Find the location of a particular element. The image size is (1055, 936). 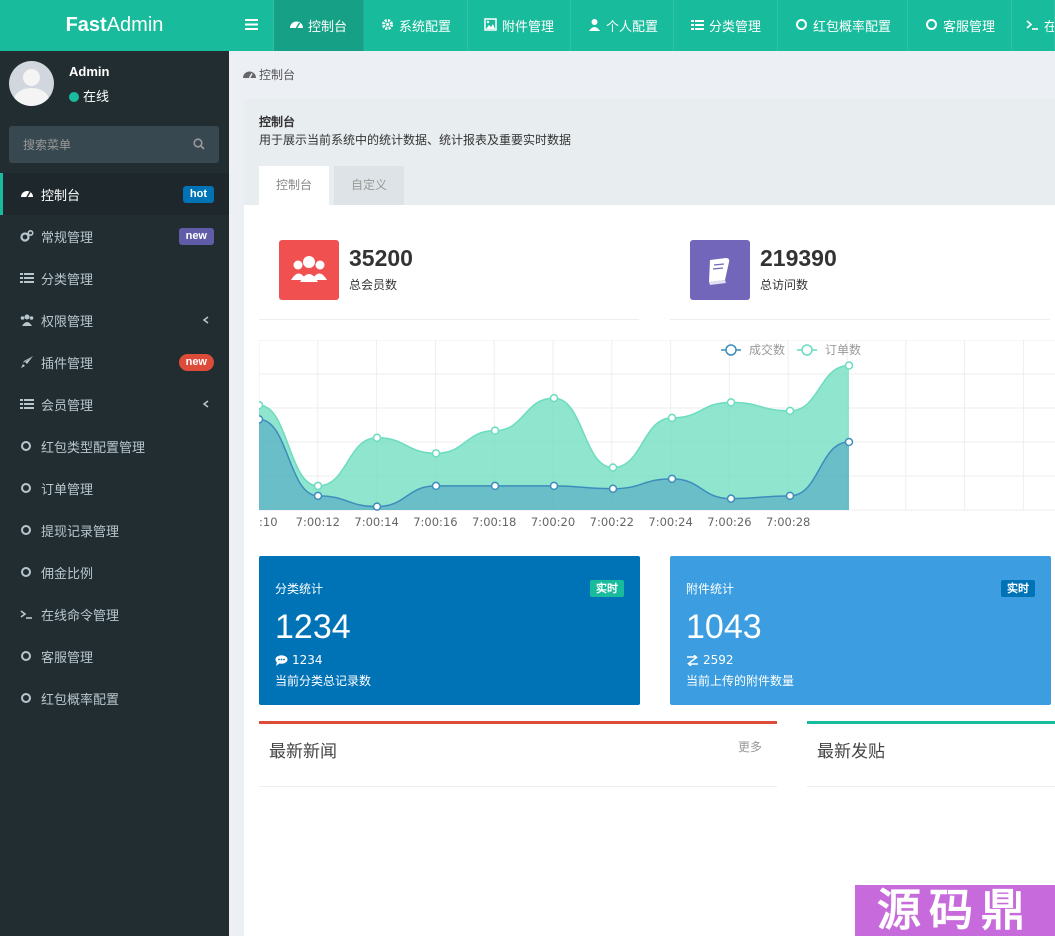

swap-icon is located at coordinates (692, 660).